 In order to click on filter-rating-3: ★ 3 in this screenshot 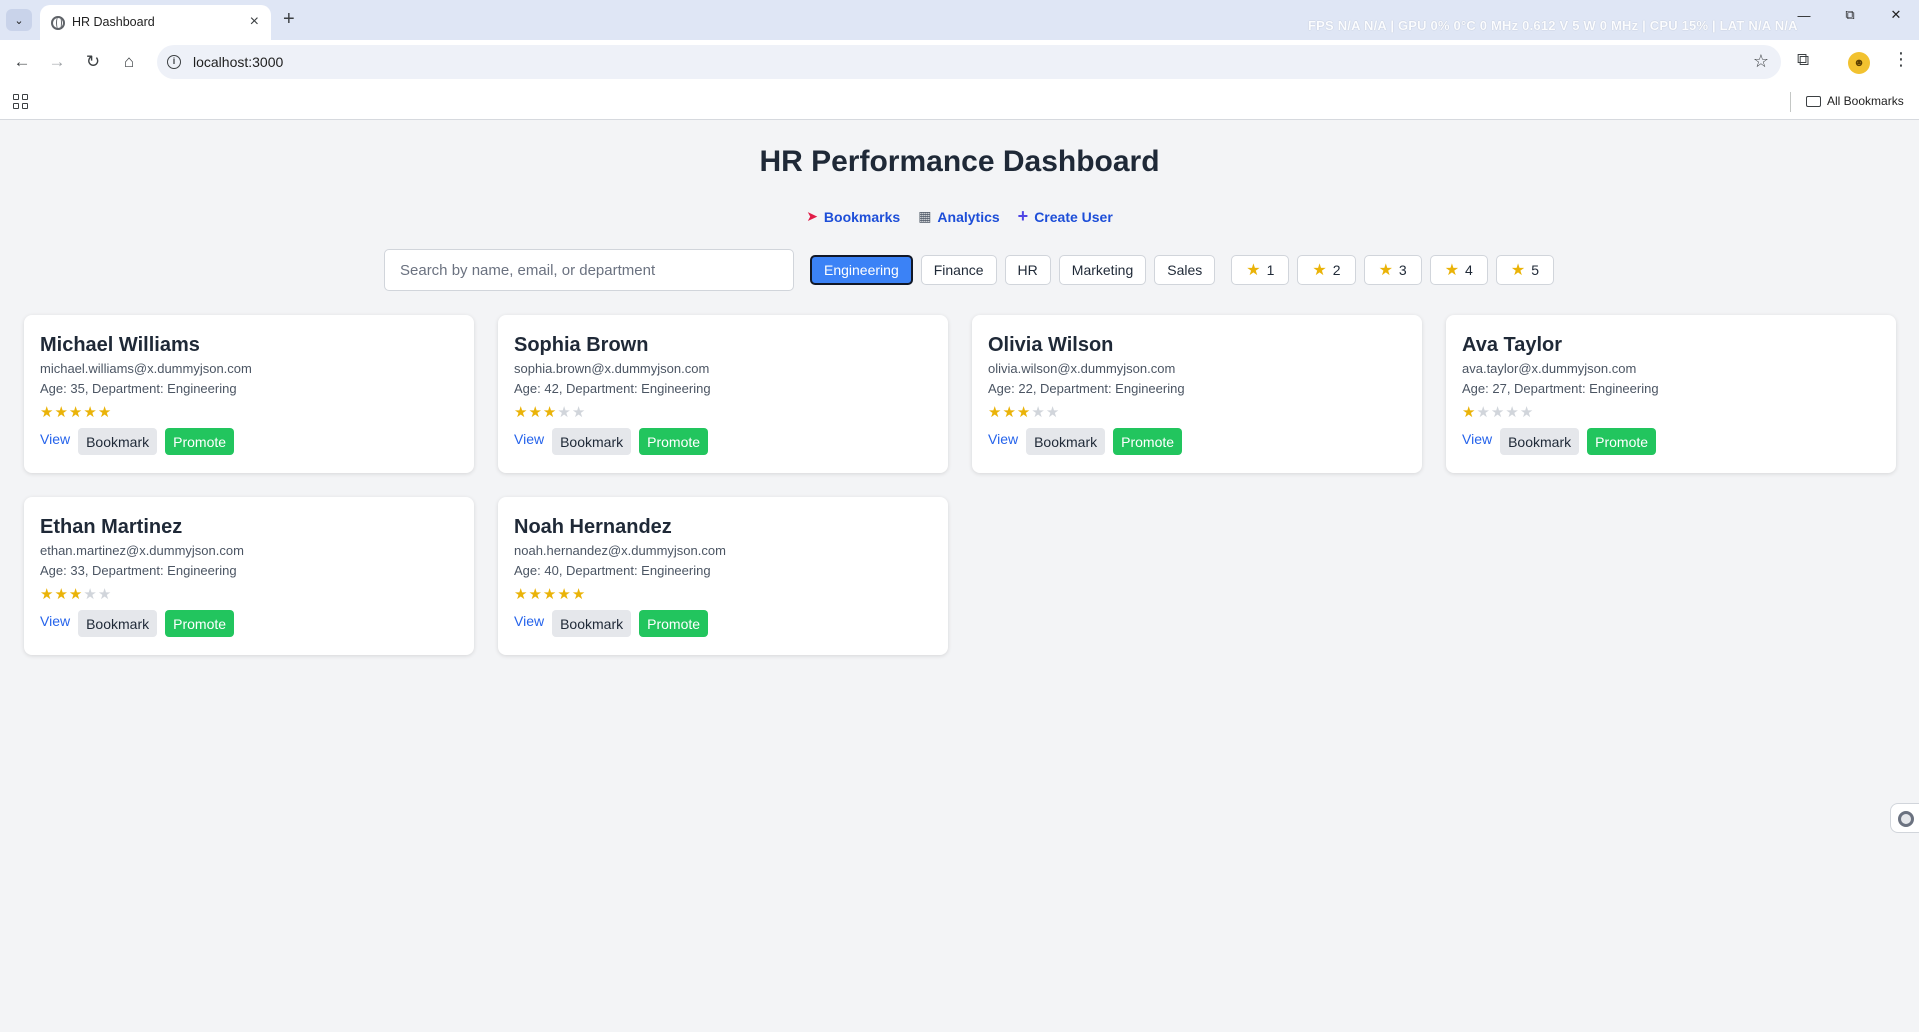, I will do `click(1392, 270)`.